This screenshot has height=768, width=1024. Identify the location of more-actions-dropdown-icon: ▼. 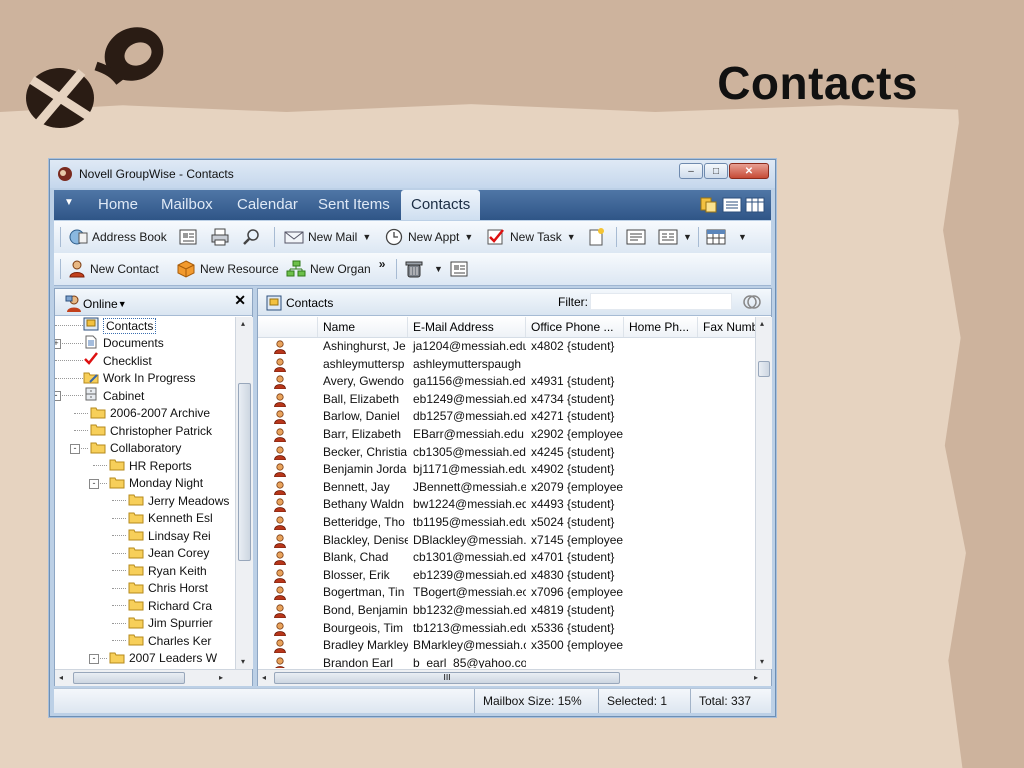
(438, 269).